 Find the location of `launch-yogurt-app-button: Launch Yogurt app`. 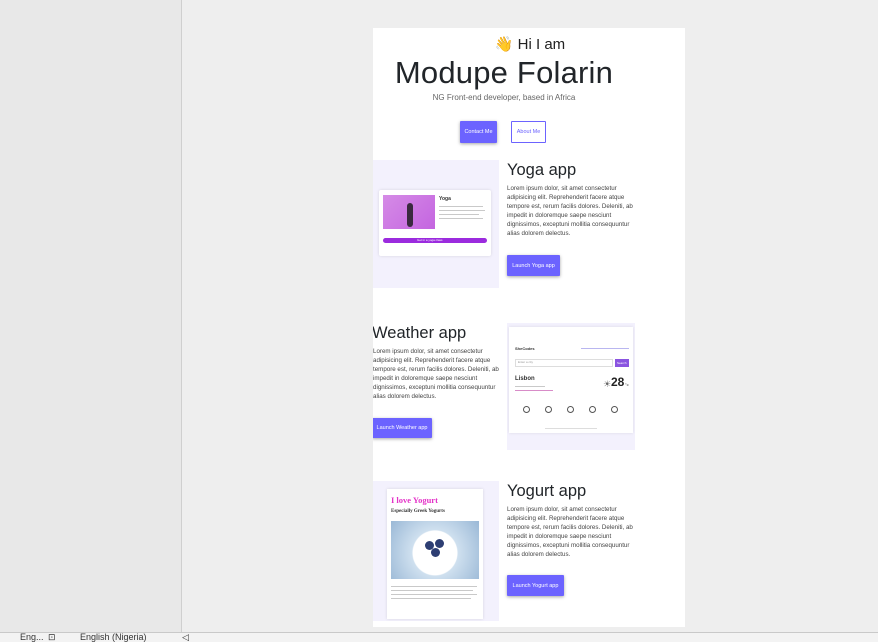

launch-yogurt-app-button: Launch Yogurt app is located at coordinates (535, 585).